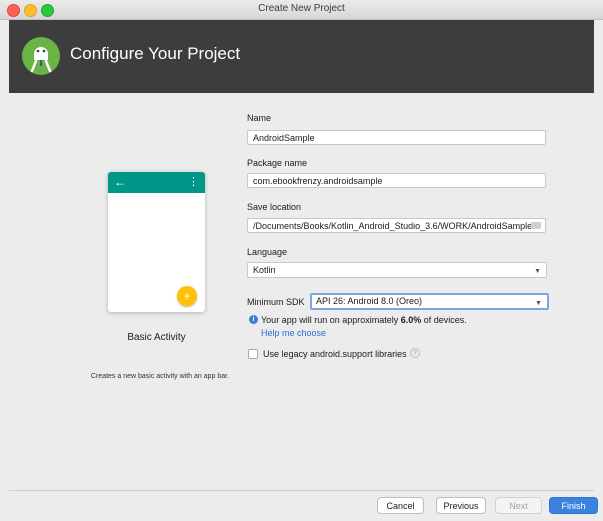 Image resolution: width=603 pixels, height=521 pixels. I want to click on info-icon: i, so click(253, 319).